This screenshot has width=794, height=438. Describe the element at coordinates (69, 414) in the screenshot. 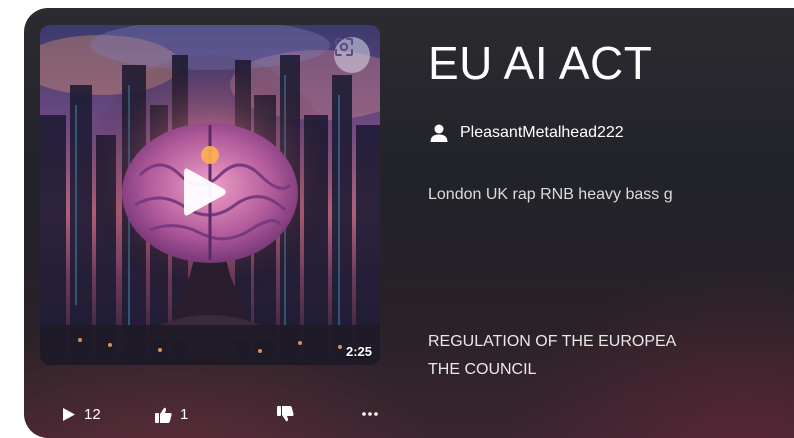

I see `play-count-icon` at that location.